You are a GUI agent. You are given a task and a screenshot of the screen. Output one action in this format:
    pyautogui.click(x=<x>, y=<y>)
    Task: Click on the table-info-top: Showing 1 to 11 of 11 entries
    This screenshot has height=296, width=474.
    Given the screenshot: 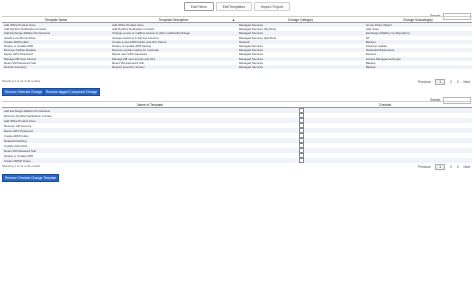 What is the action you would take?
    pyautogui.click(x=21, y=81)
    